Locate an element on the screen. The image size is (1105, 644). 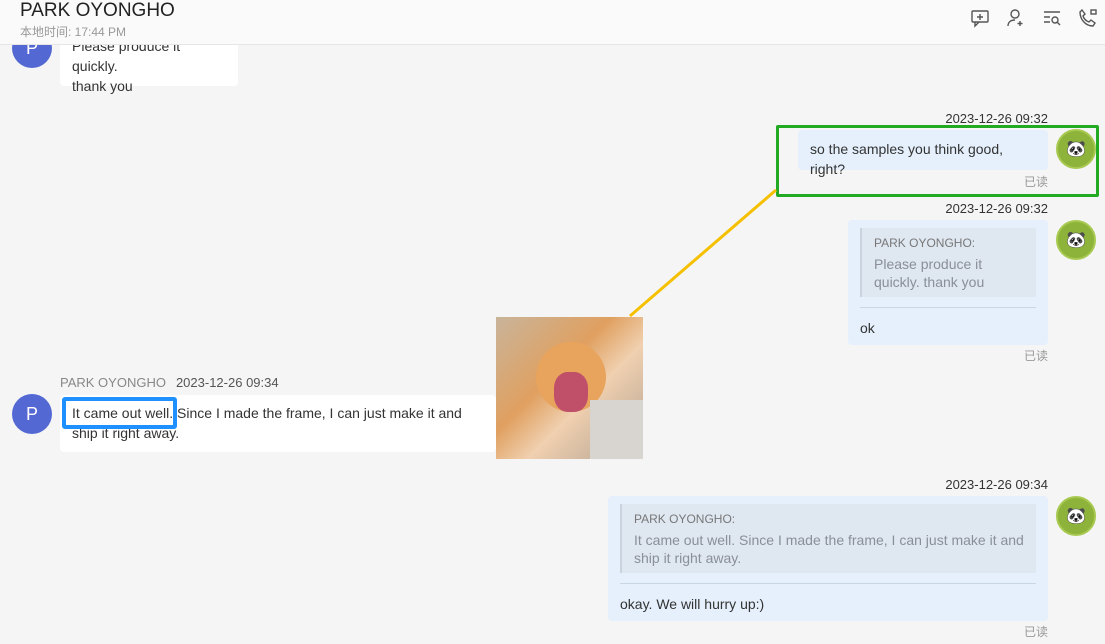
call-icon is located at coordinates (1088, 18).